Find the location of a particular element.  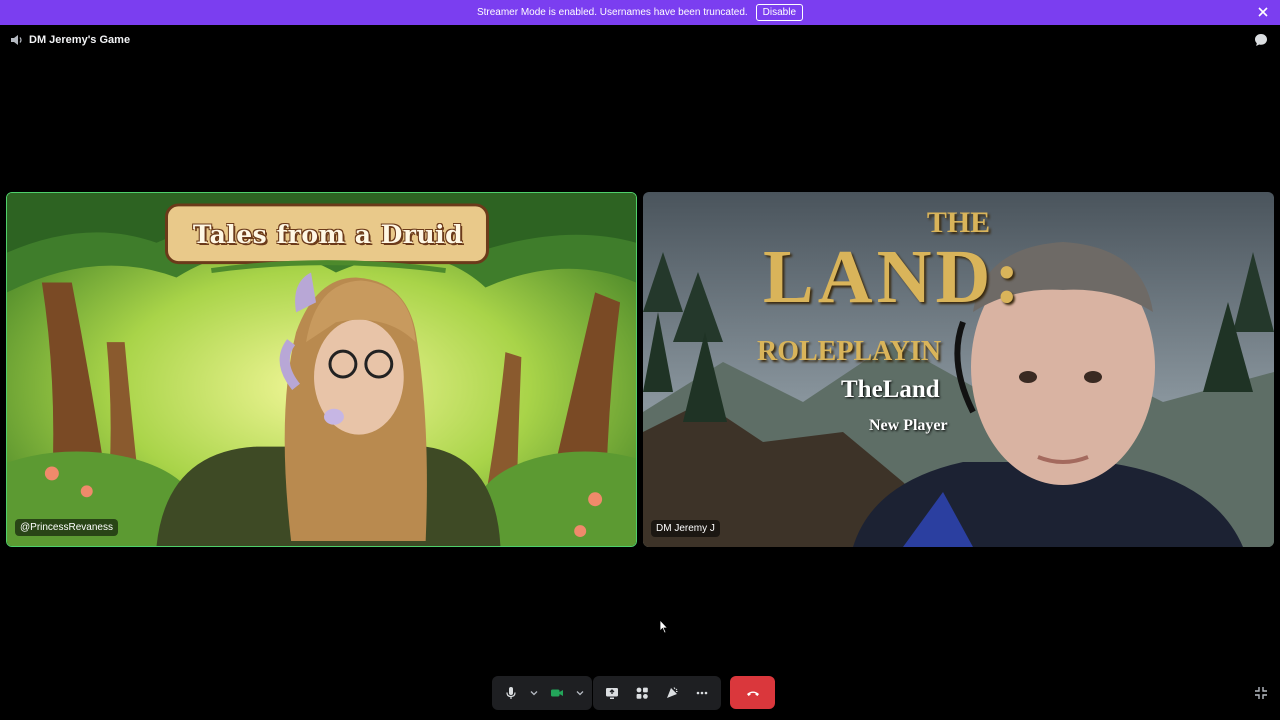

chat-icon is located at coordinates (1261, 40).